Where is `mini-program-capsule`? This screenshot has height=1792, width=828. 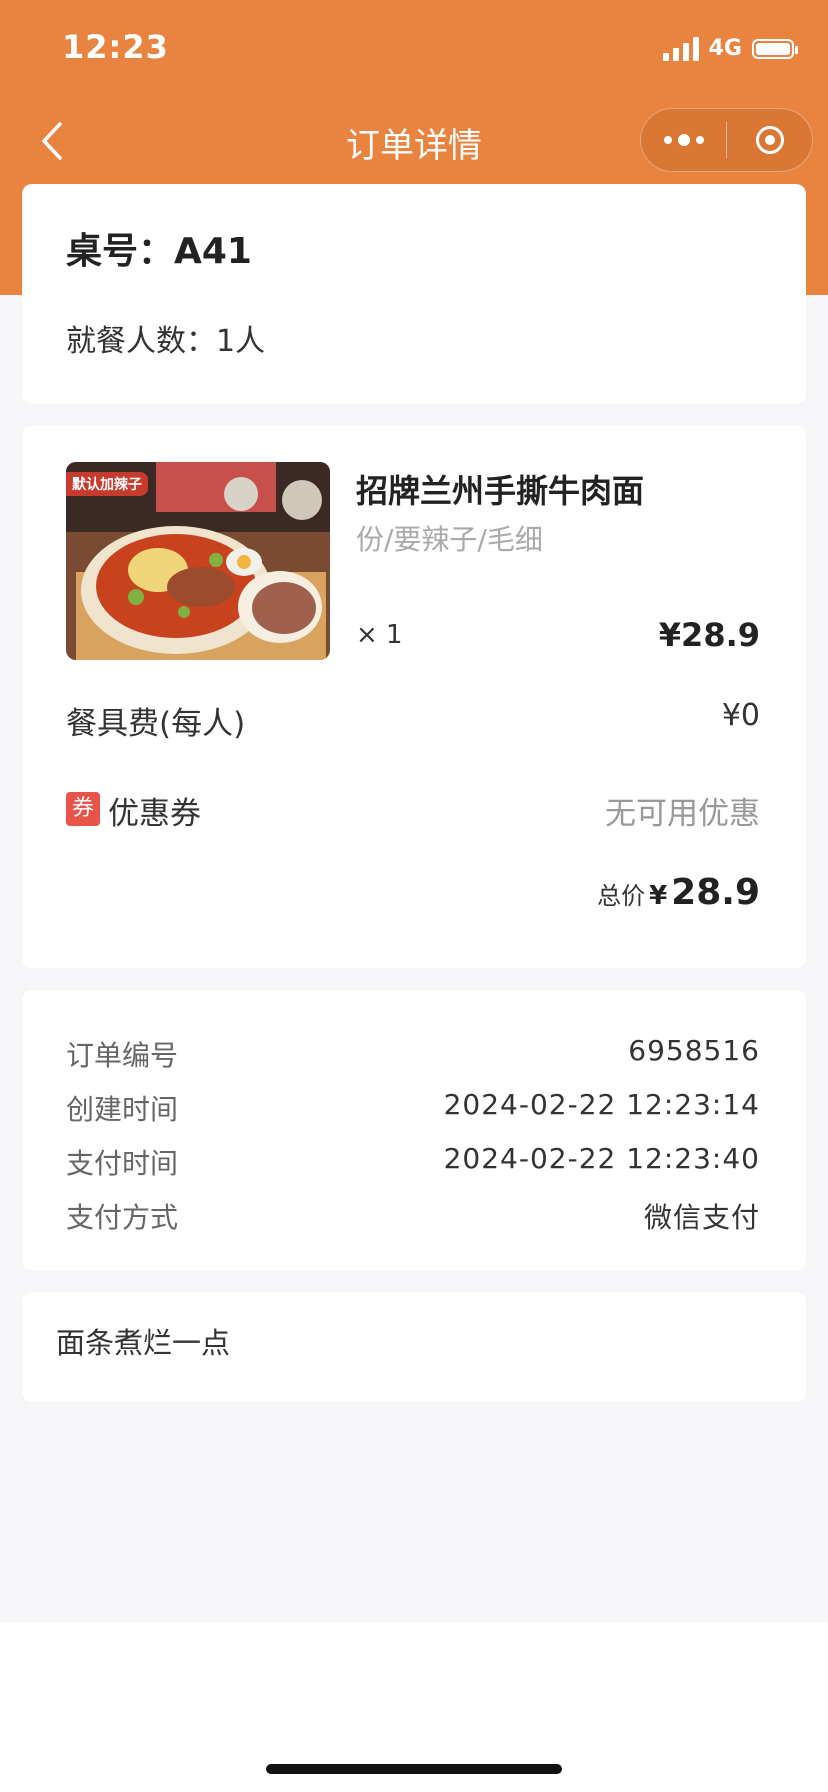
mini-program-capsule is located at coordinates (726, 140).